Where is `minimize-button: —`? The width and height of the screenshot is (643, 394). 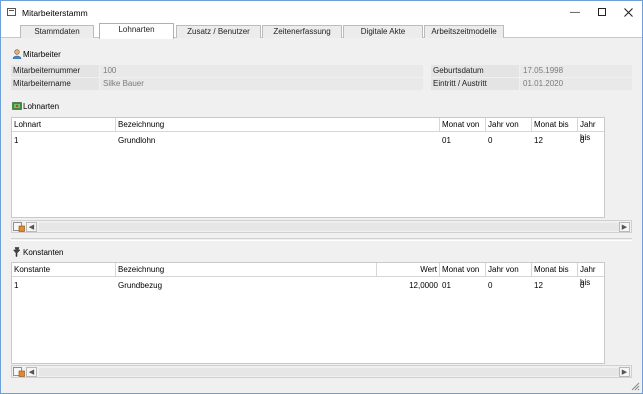 minimize-button: — is located at coordinates (575, 13).